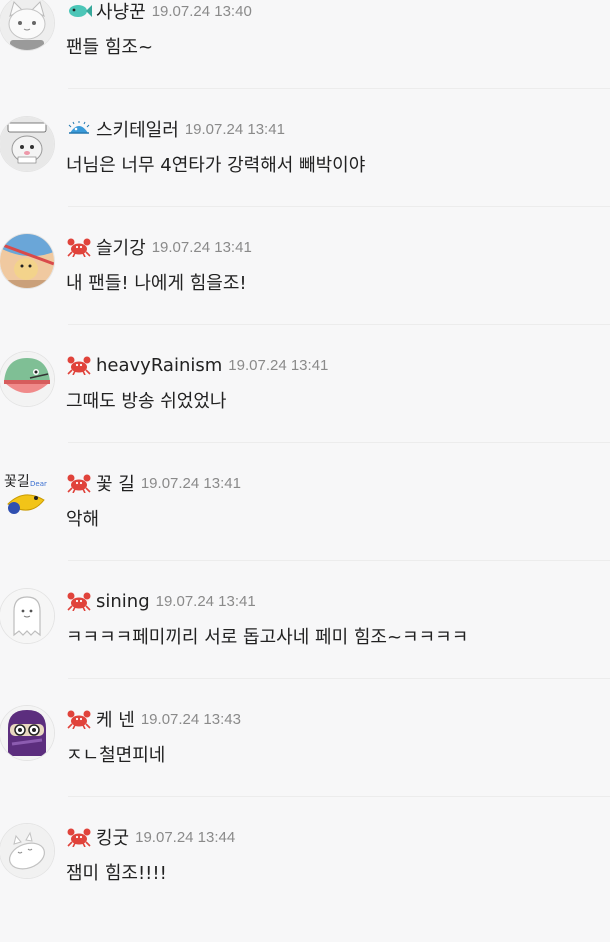  What do you see at coordinates (305, 411) in the screenshot?
I see `comment-item: heavyRainism 19.07.24 13:41 그때도 방송 쉬었었나` at bounding box center [305, 411].